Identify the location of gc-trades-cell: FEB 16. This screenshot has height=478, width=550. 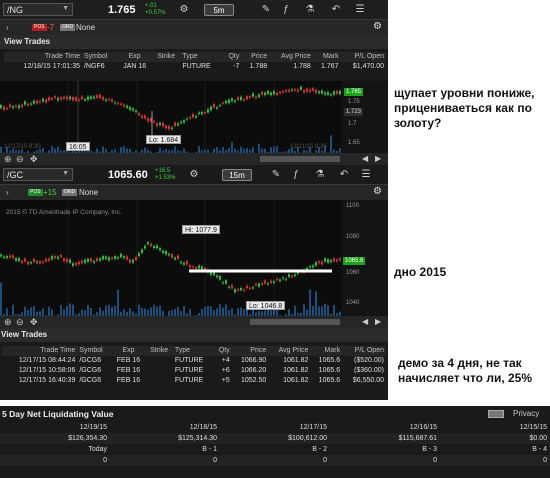
(128, 360).